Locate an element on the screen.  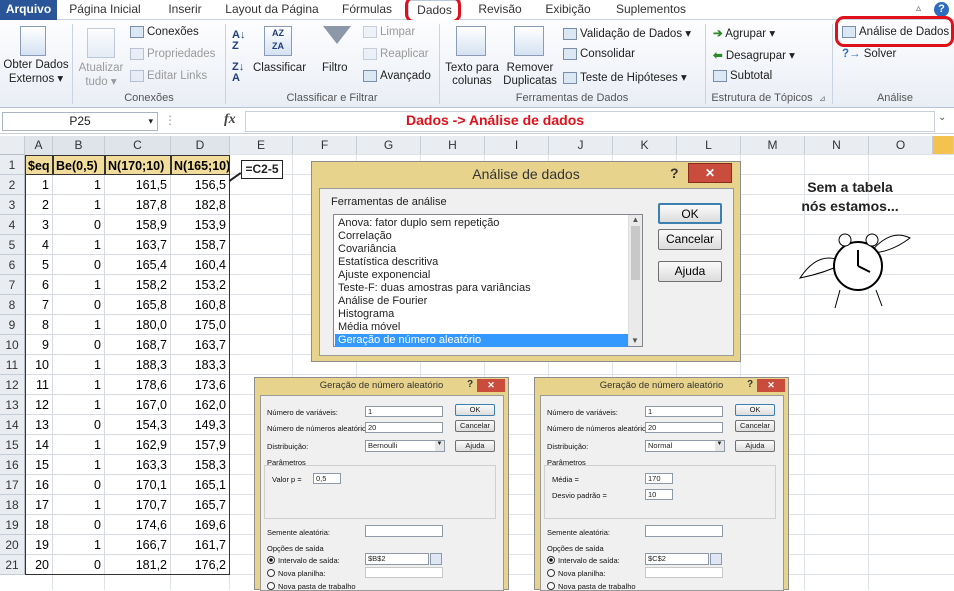
data-cell: 169,6 is located at coordinates (200, 525).